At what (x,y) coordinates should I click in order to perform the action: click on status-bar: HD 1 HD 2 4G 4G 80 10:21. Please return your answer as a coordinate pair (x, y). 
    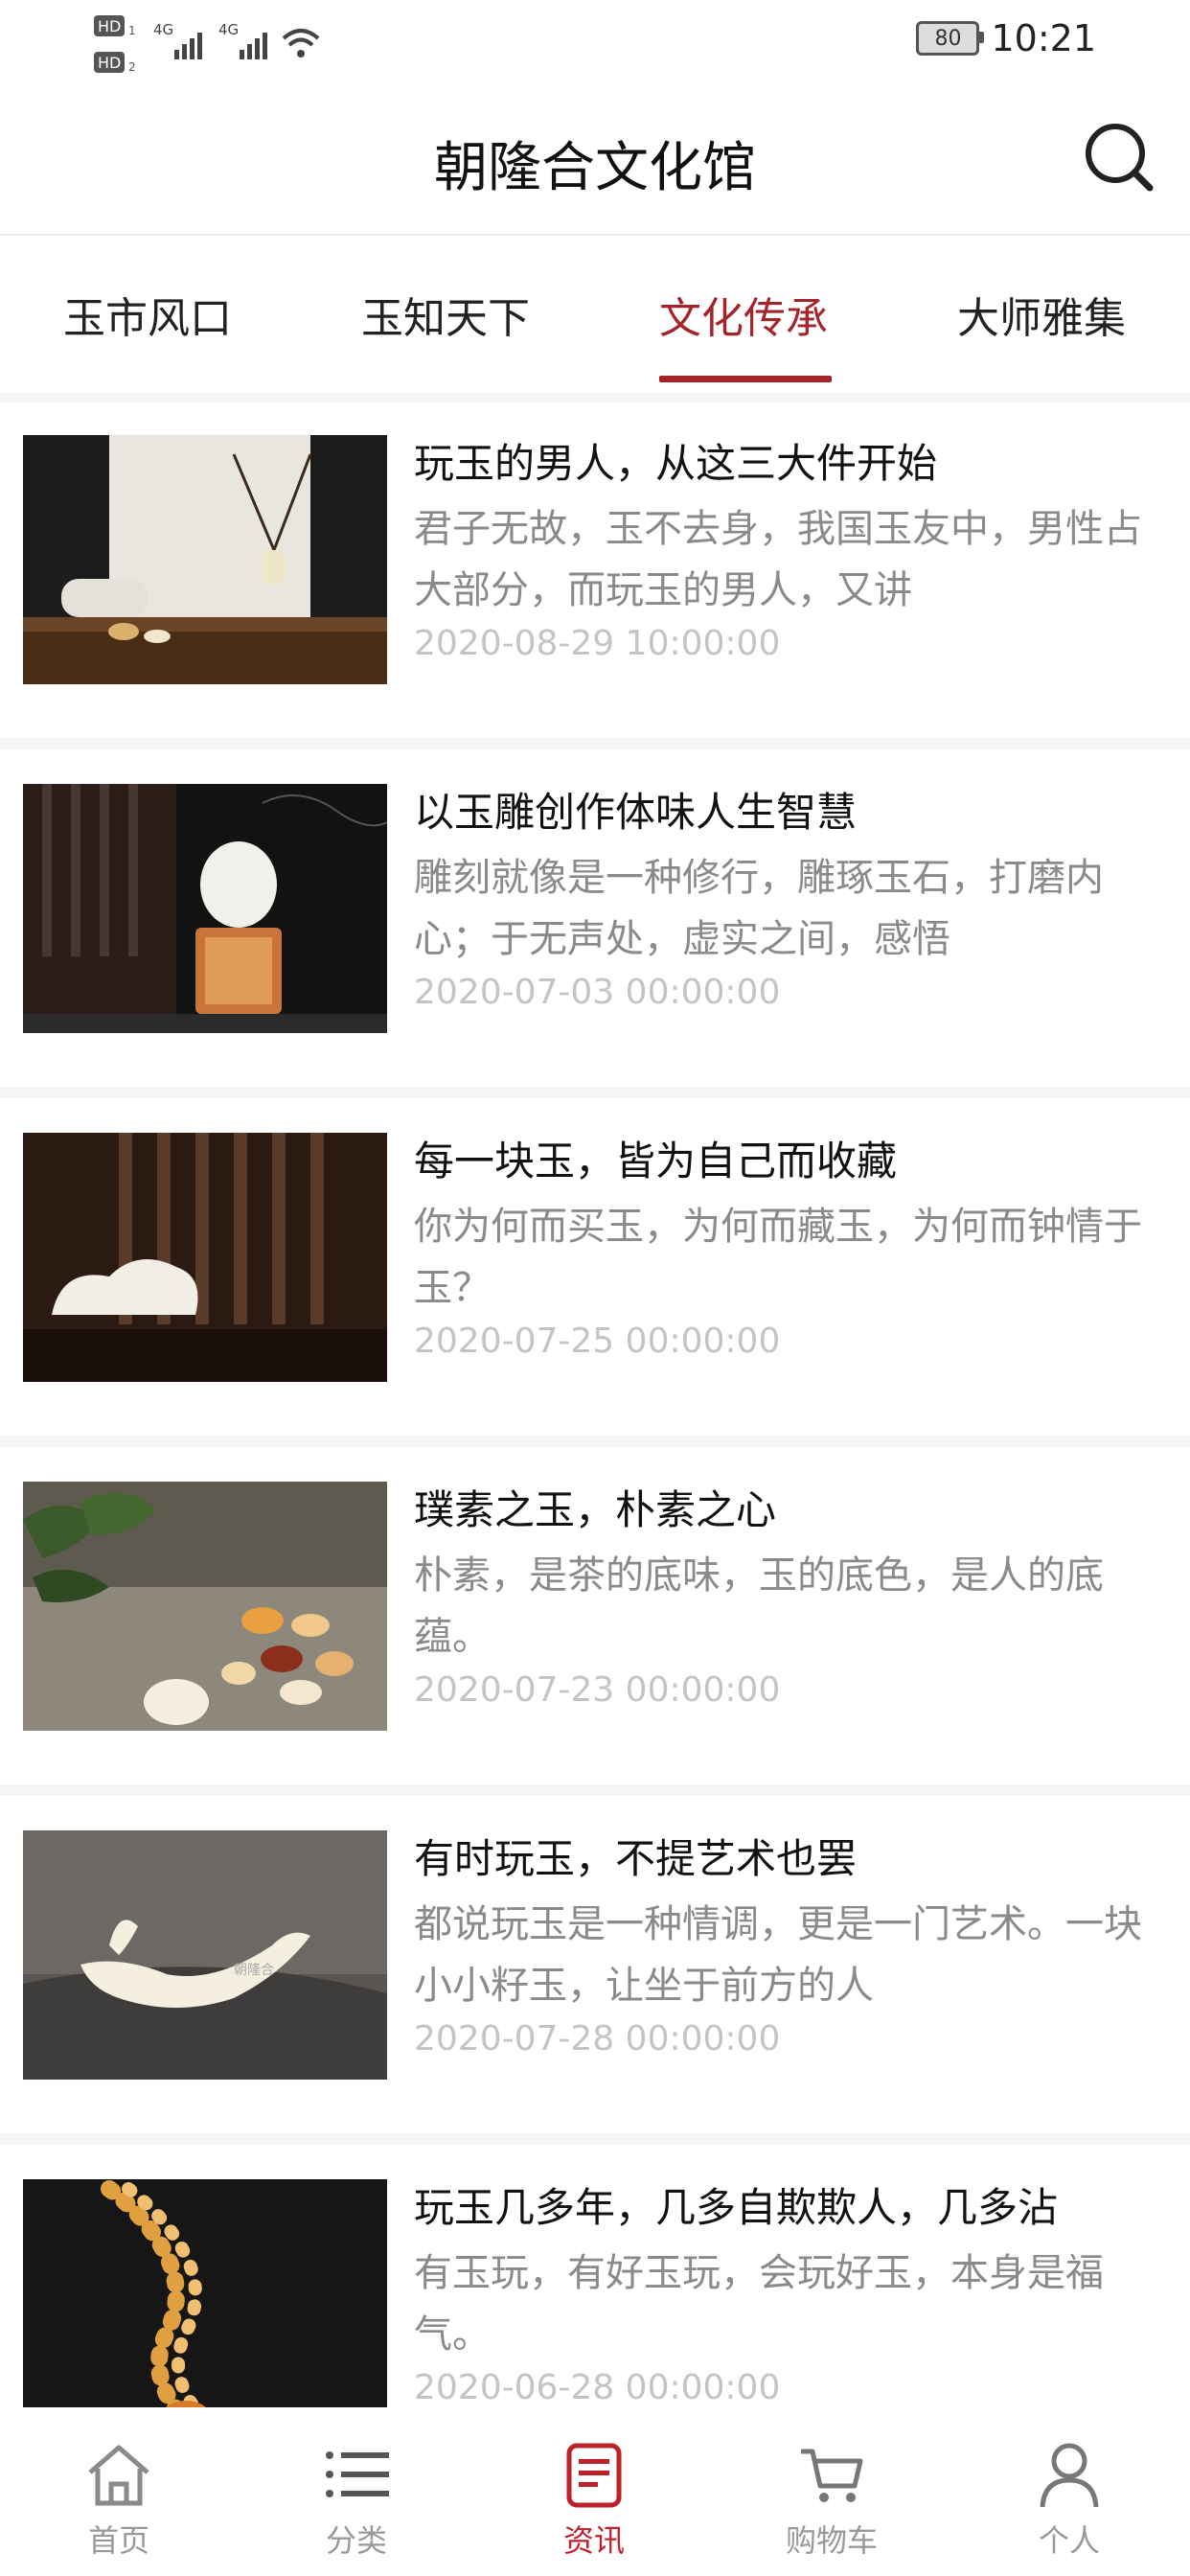
    Looking at the image, I should click on (595, 44).